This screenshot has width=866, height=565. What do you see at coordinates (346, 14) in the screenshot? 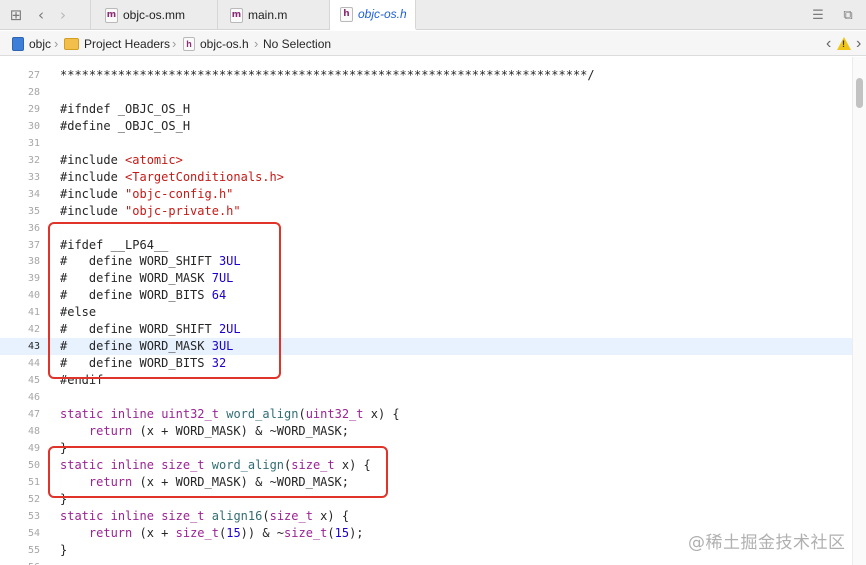
I see `file-h-icon: h` at bounding box center [346, 14].